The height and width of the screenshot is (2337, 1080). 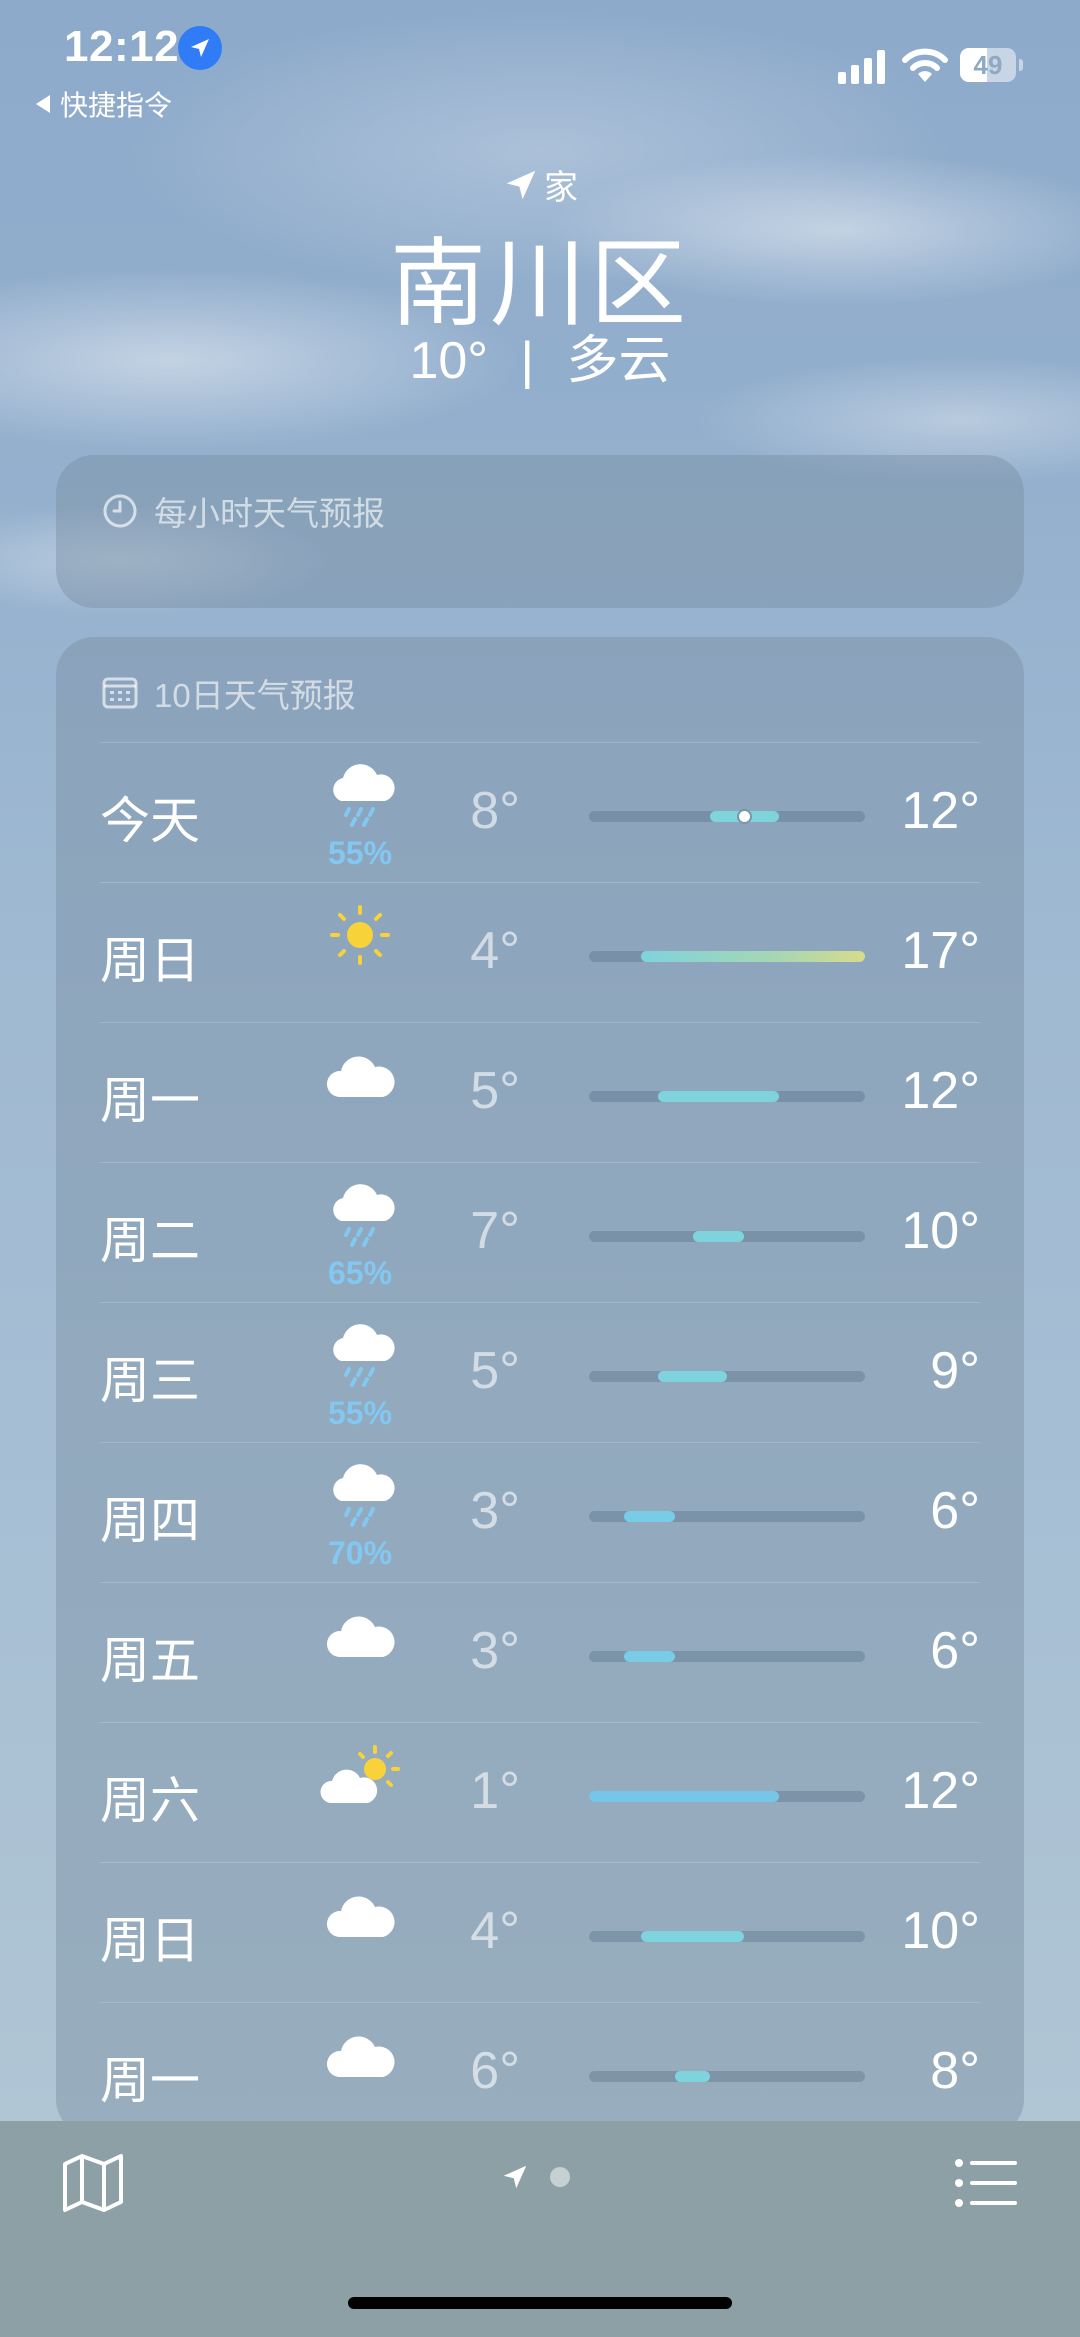 I want to click on hourly-forecast-title: 每小时天气预报, so click(x=243, y=511).